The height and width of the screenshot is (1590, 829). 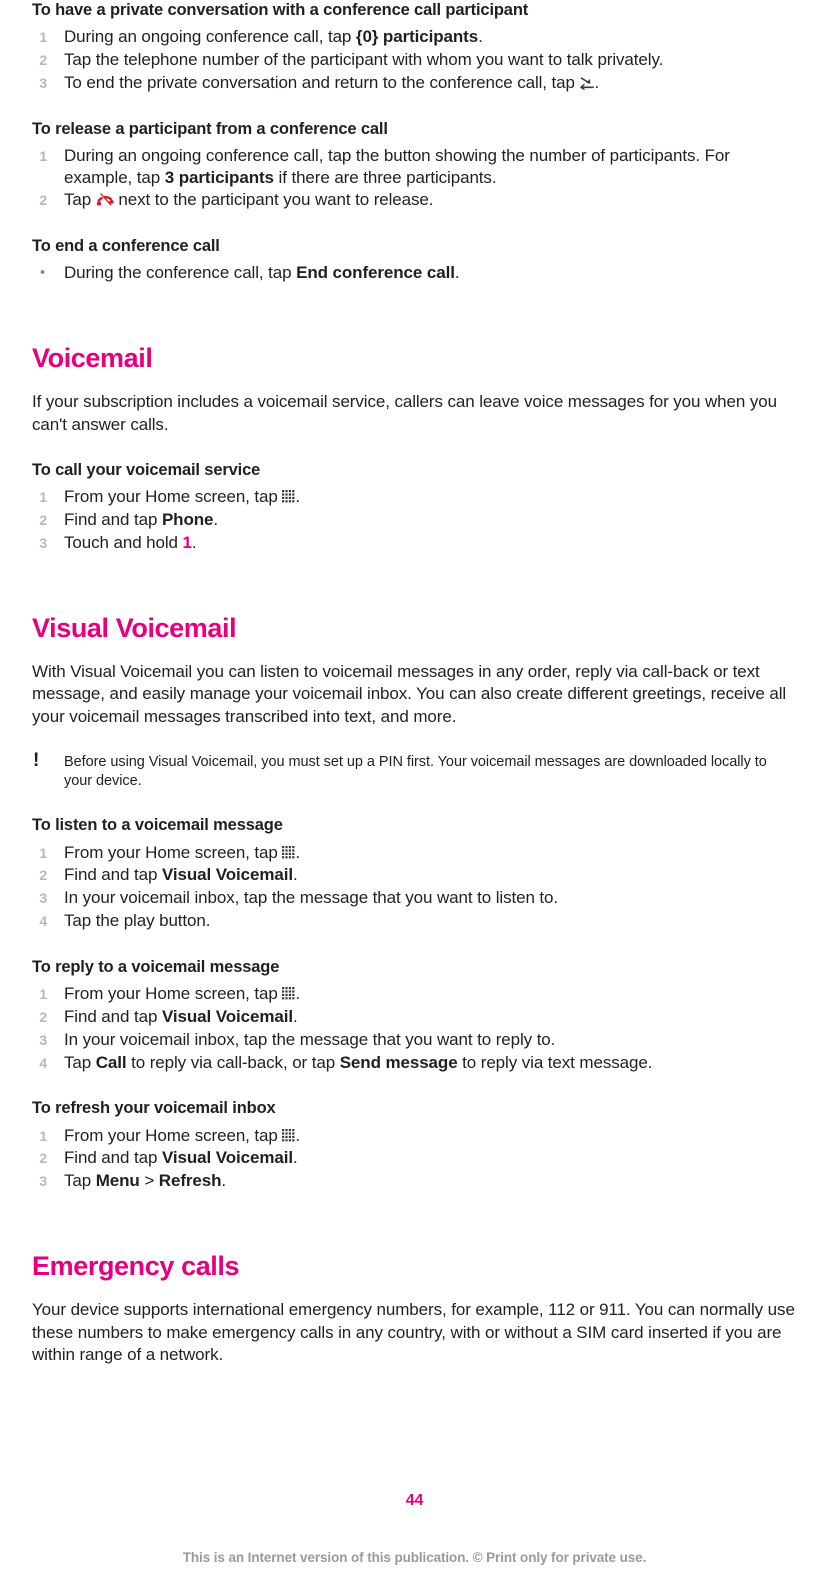 What do you see at coordinates (219, 177) in the screenshot?
I see `emphasis-term: 3 participants` at bounding box center [219, 177].